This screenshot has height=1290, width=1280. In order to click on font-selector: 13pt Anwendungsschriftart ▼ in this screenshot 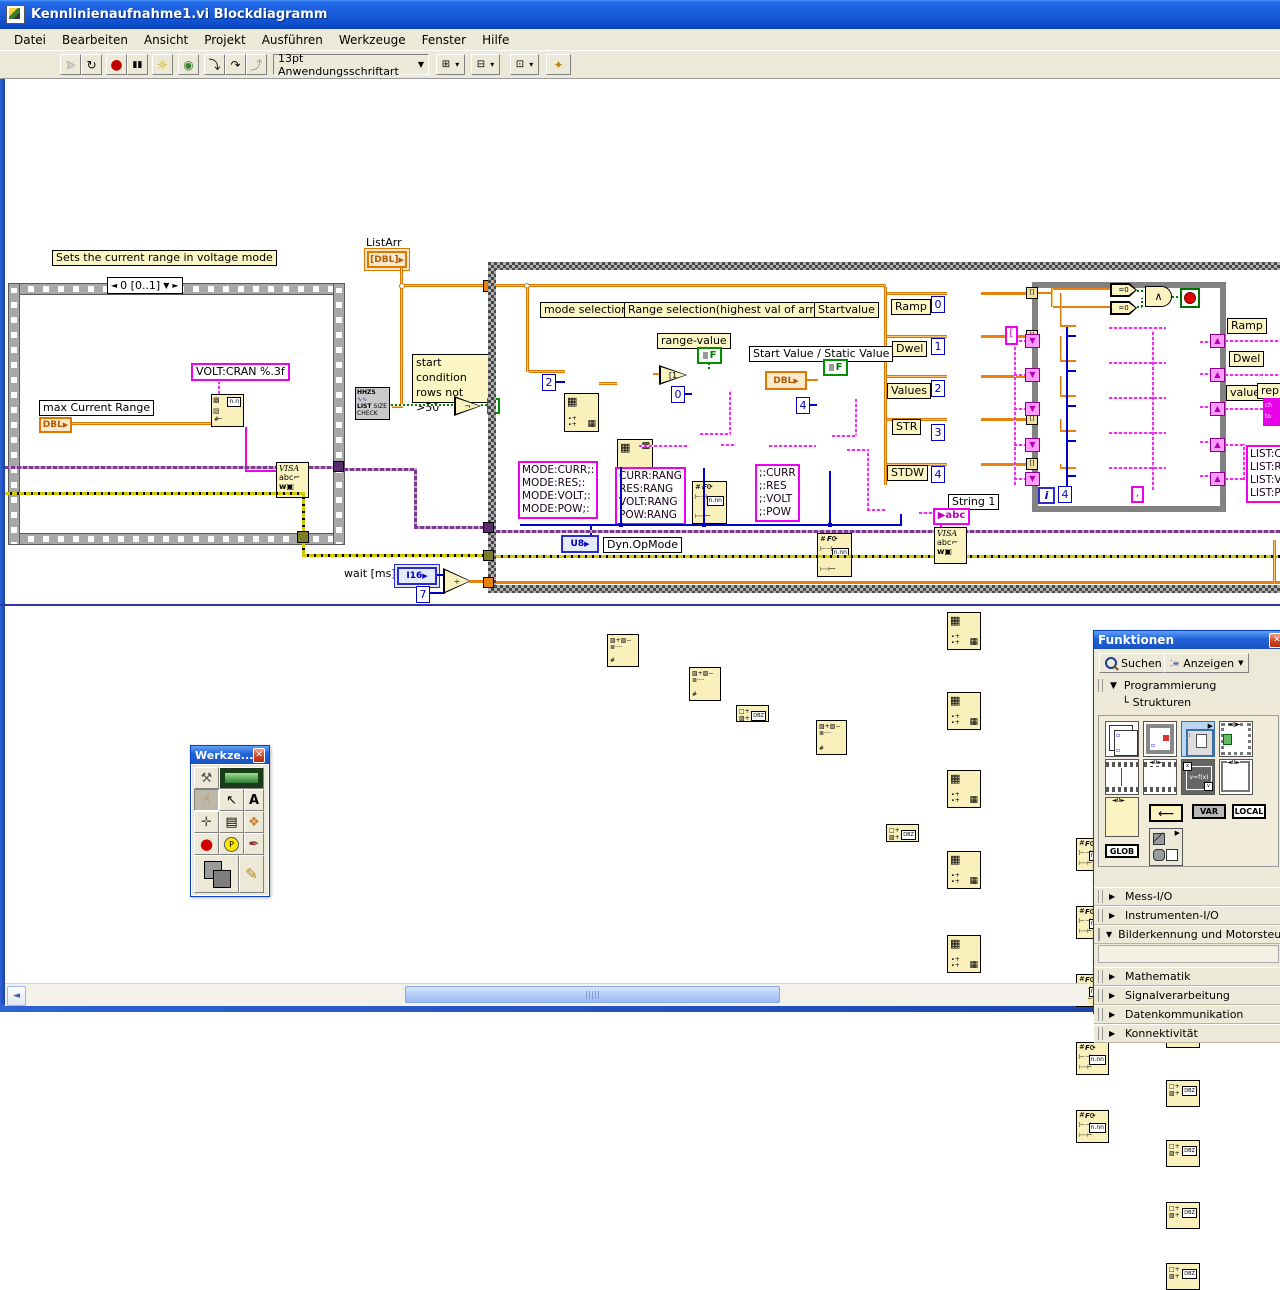, I will do `click(351, 65)`.